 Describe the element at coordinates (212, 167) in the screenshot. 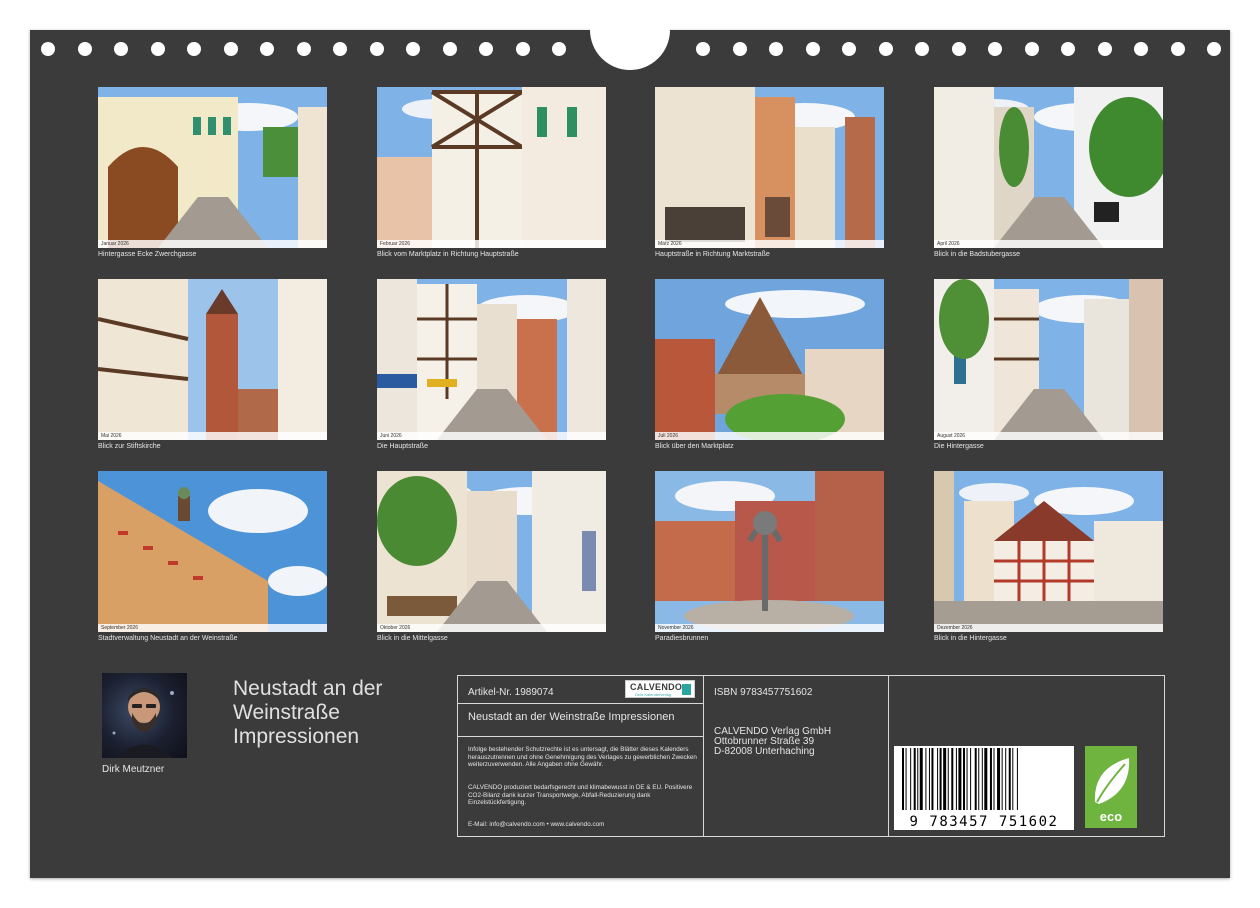

I see `calendar-photo-street-arch: Januar 2026` at that location.